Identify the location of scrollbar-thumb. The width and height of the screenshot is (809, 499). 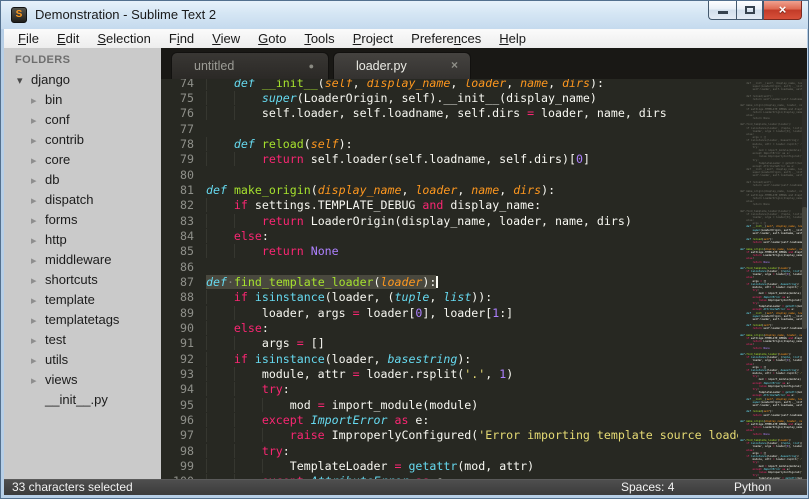
(804, 268).